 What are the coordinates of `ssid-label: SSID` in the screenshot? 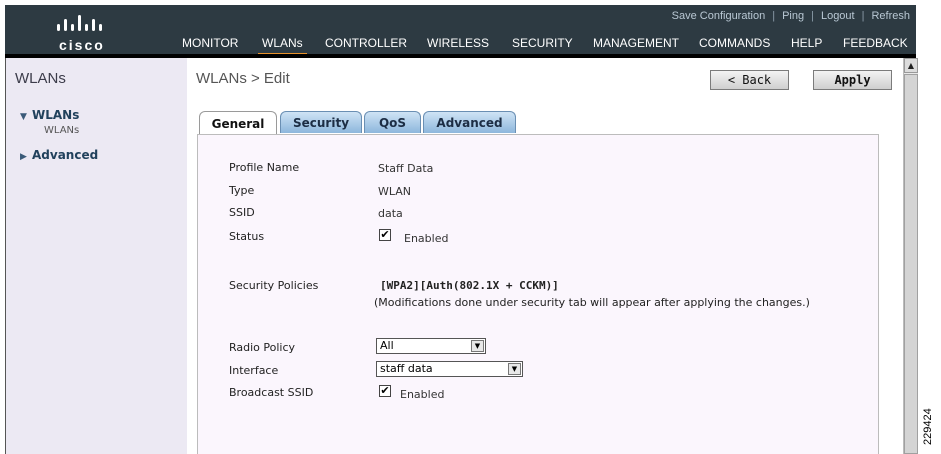 It's located at (242, 212).